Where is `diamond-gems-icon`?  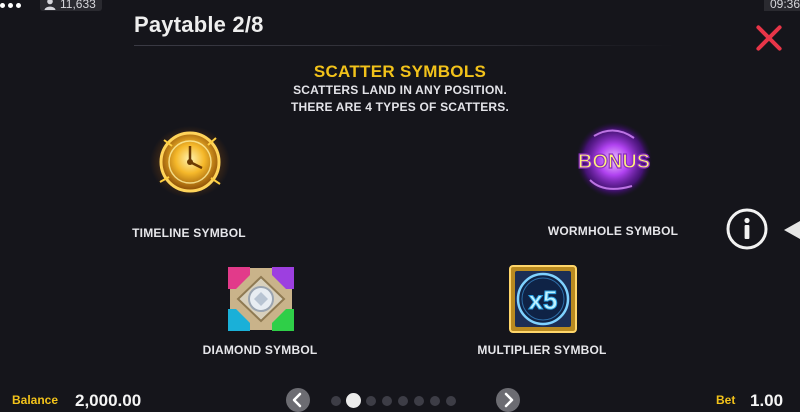 diamond-gems-icon is located at coordinates (261, 299).